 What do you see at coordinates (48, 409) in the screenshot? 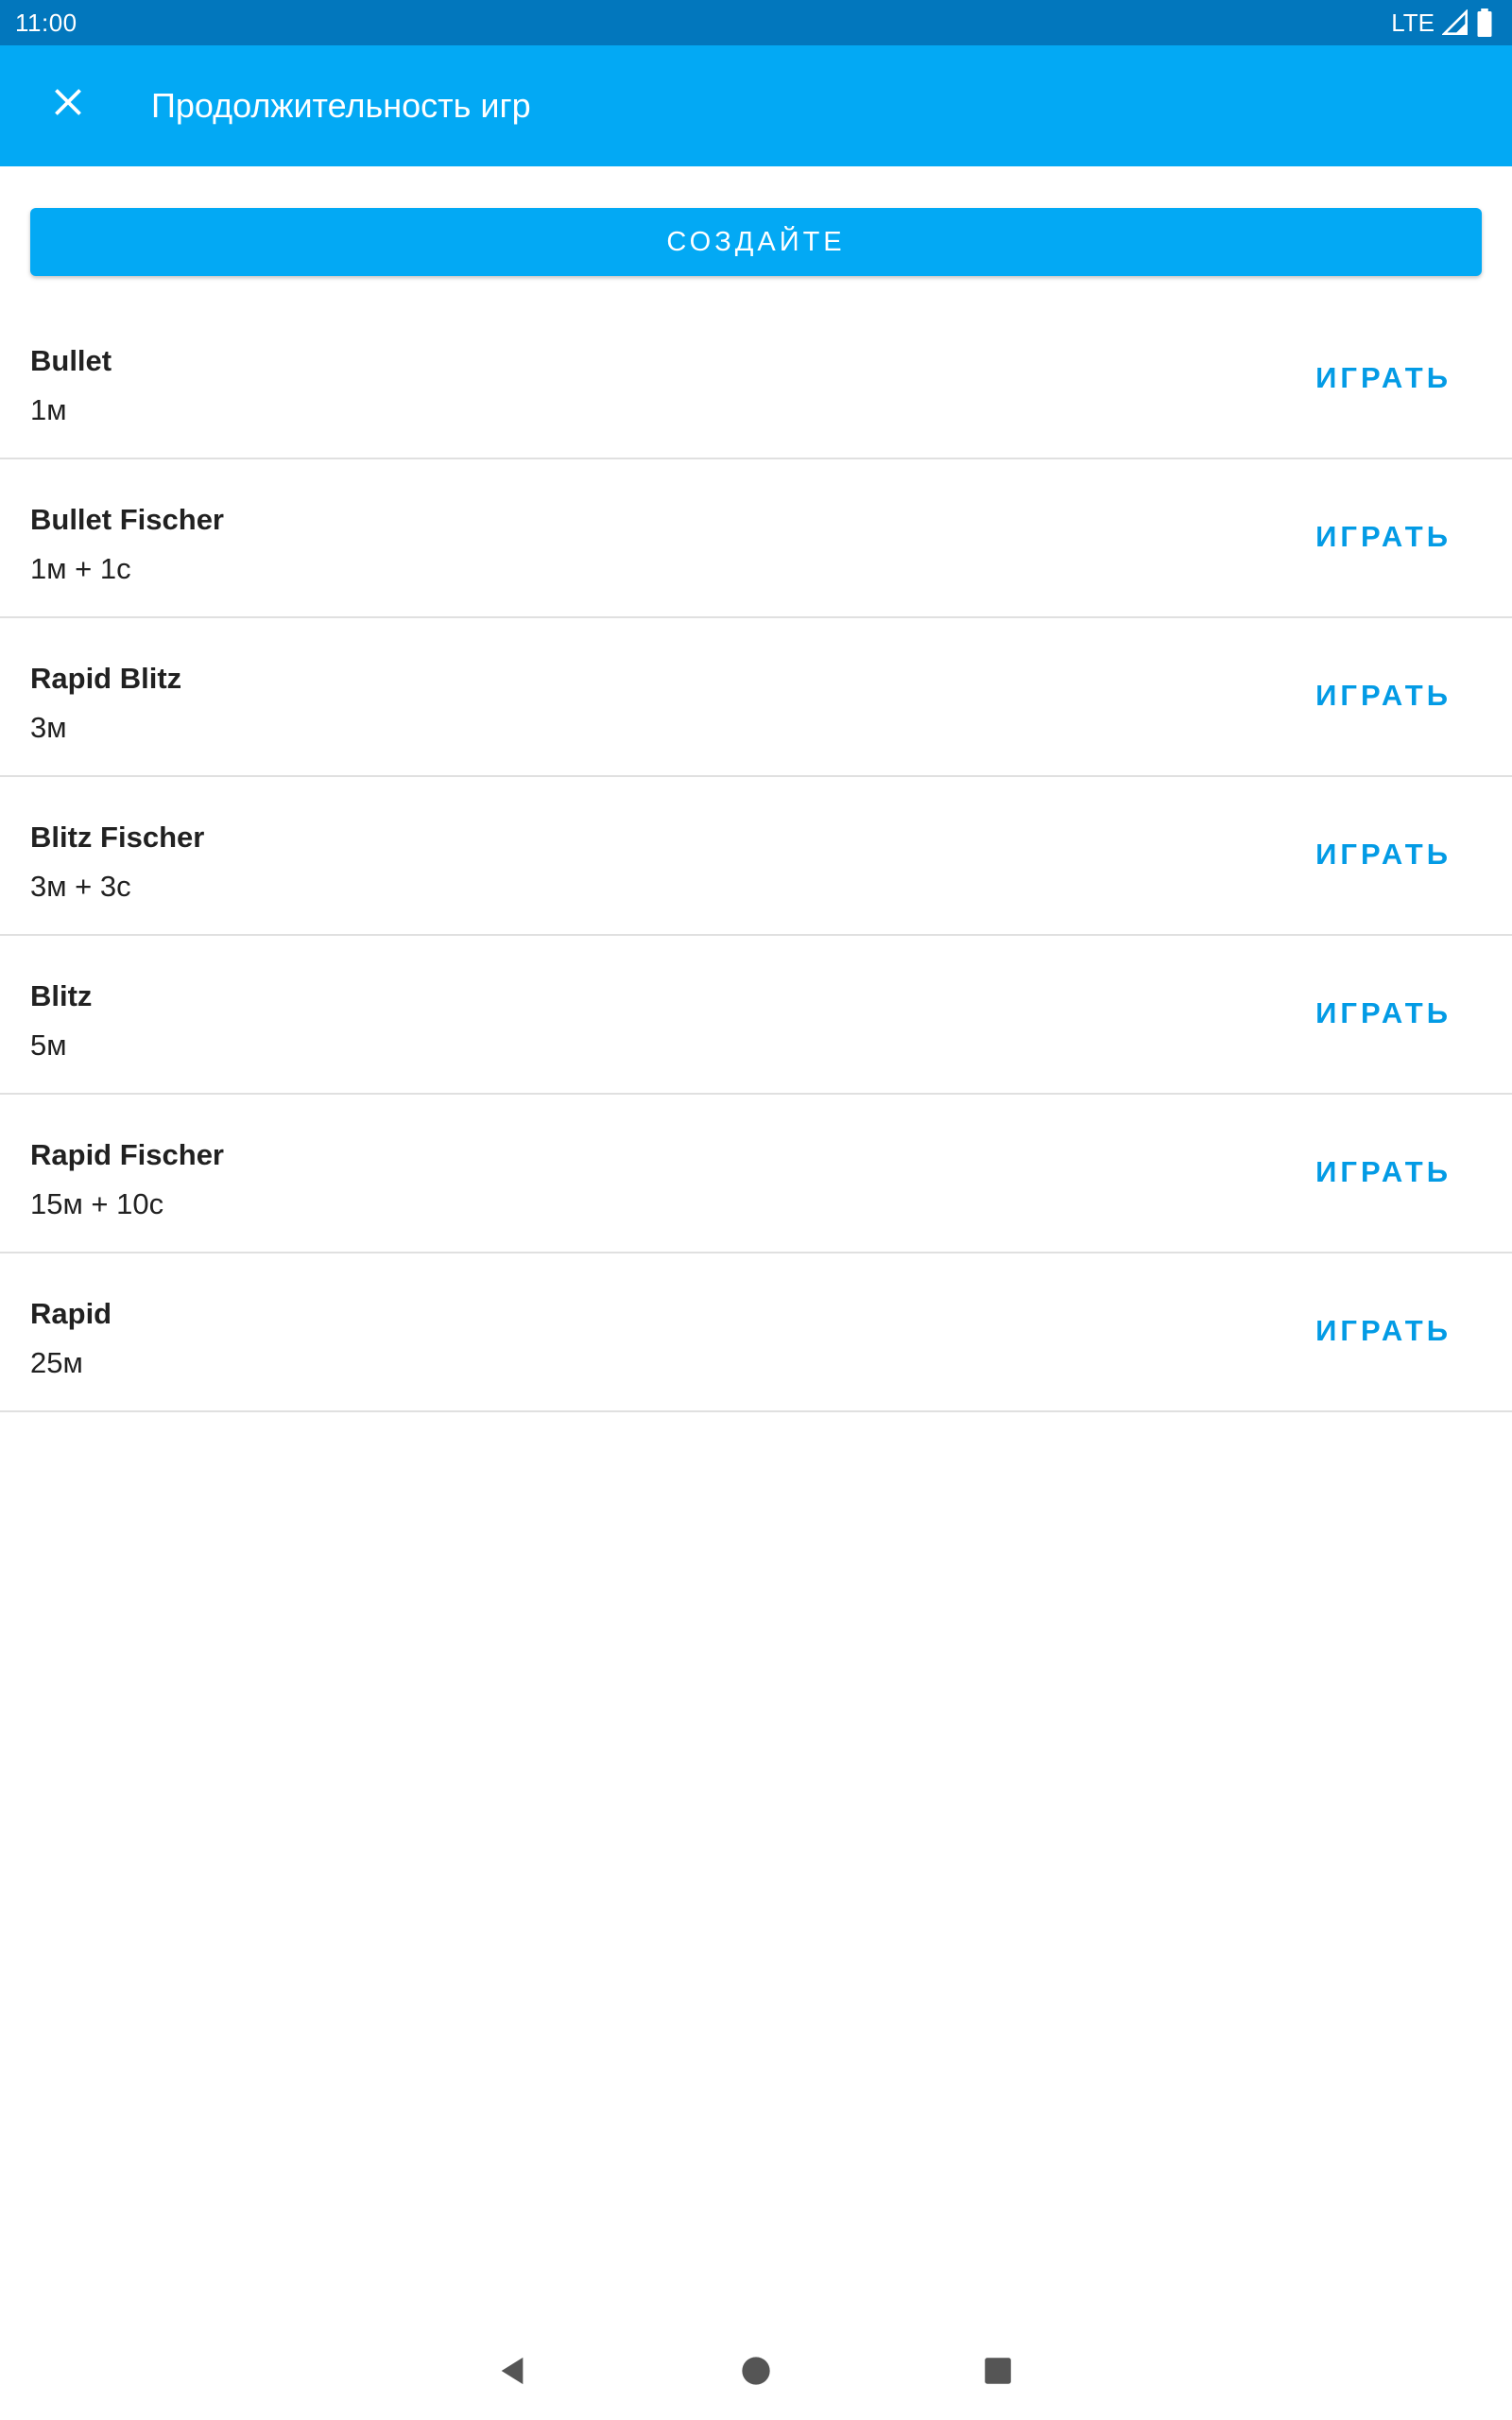
I see `time-control-duration: 1м` at bounding box center [48, 409].